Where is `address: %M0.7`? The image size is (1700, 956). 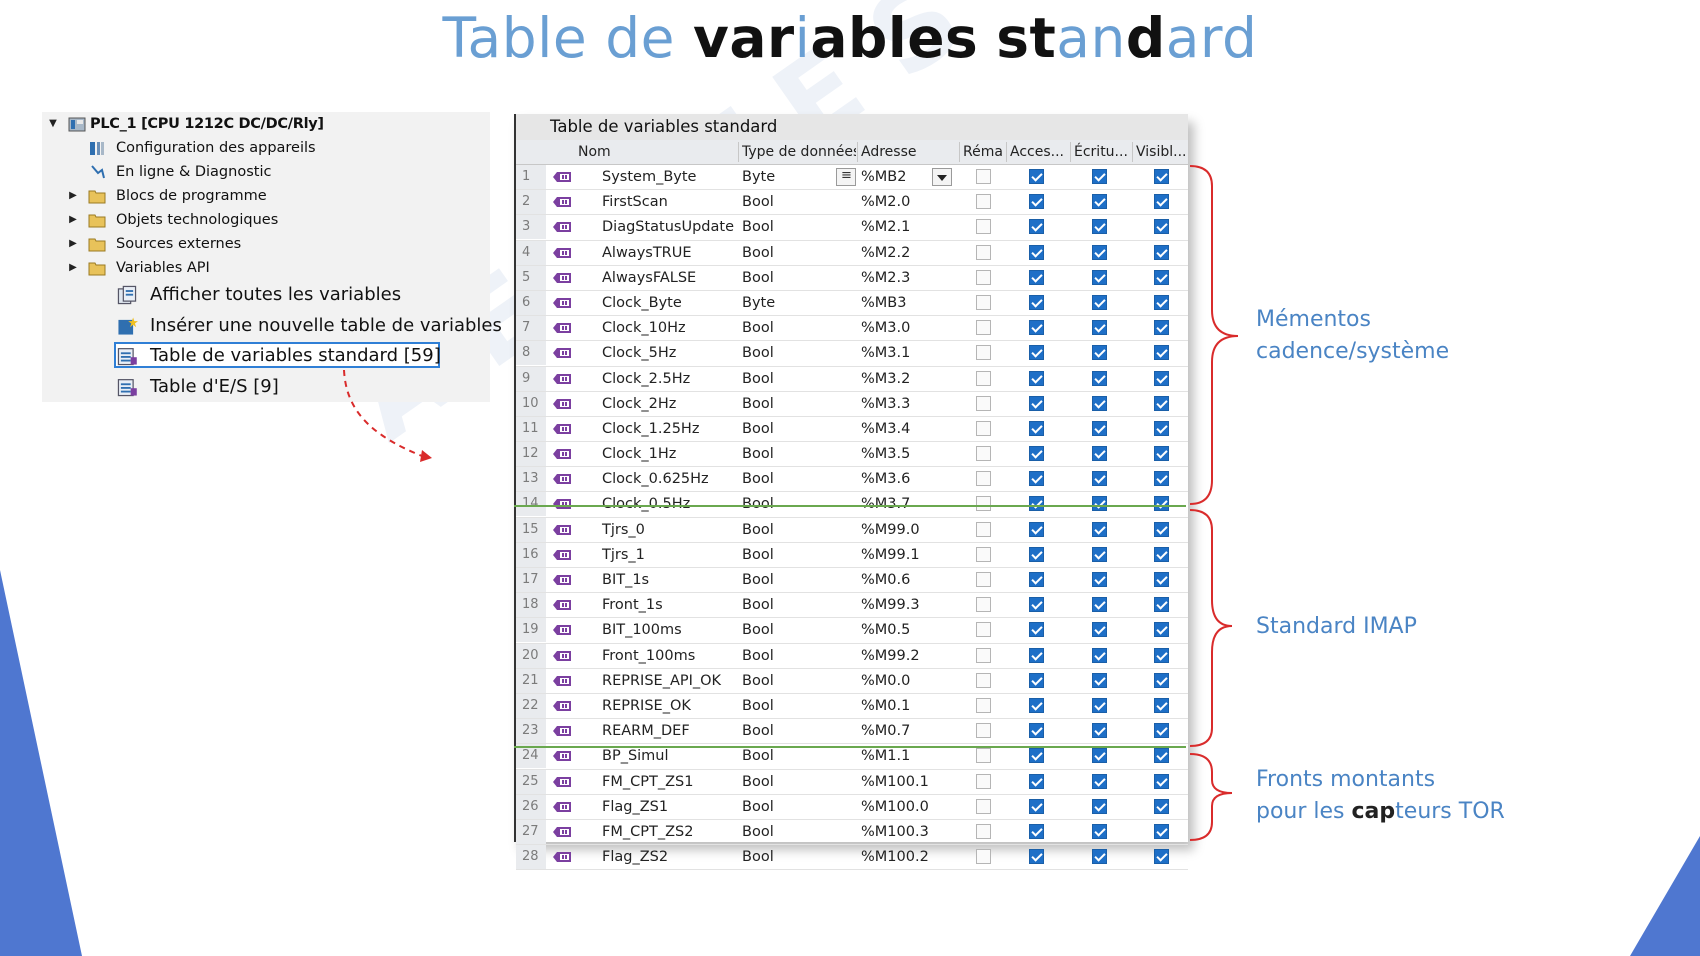 address: %M0.7 is located at coordinates (885, 731).